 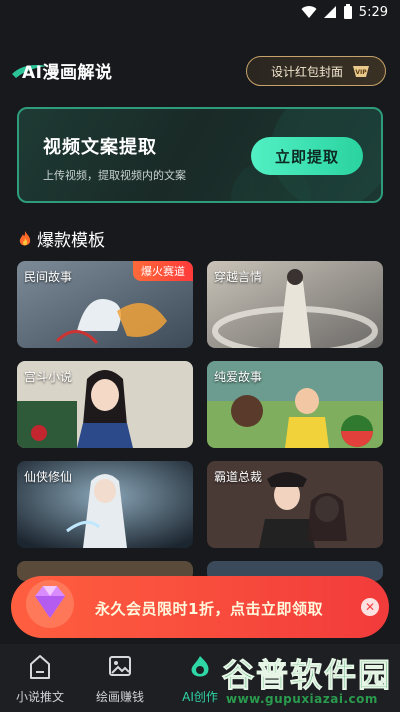 What do you see at coordinates (119, 697) in the screenshot?
I see `nav-label: 绘画赚钱` at bounding box center [119, 697].